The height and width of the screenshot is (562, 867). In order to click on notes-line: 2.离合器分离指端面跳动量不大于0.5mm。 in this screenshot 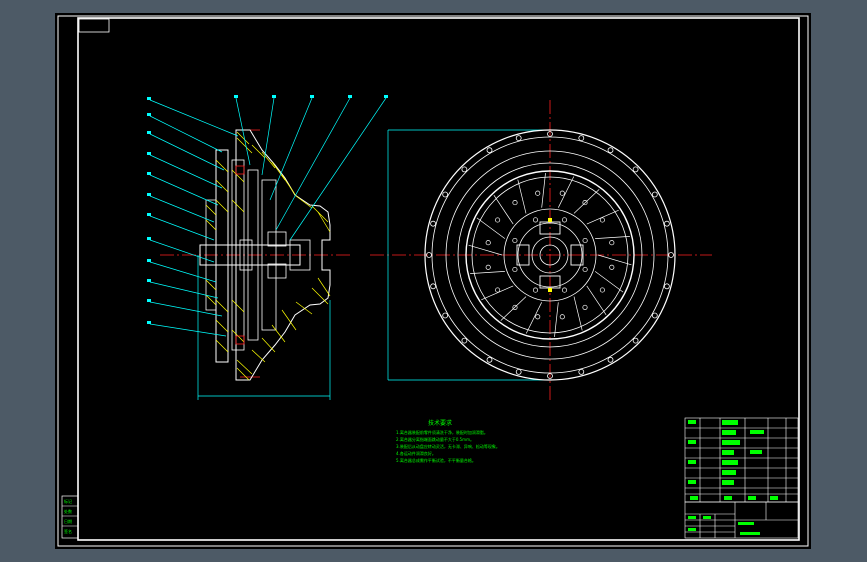, I will do `click(435, 439)`.